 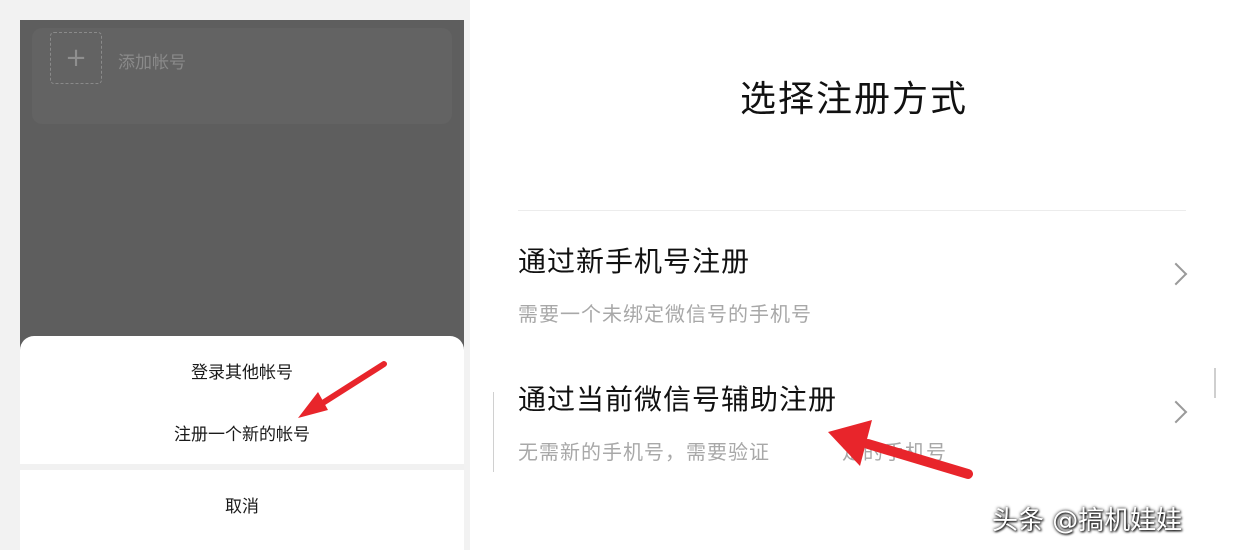 I want to click on red-arrow-right, so click(x=900, y=449).